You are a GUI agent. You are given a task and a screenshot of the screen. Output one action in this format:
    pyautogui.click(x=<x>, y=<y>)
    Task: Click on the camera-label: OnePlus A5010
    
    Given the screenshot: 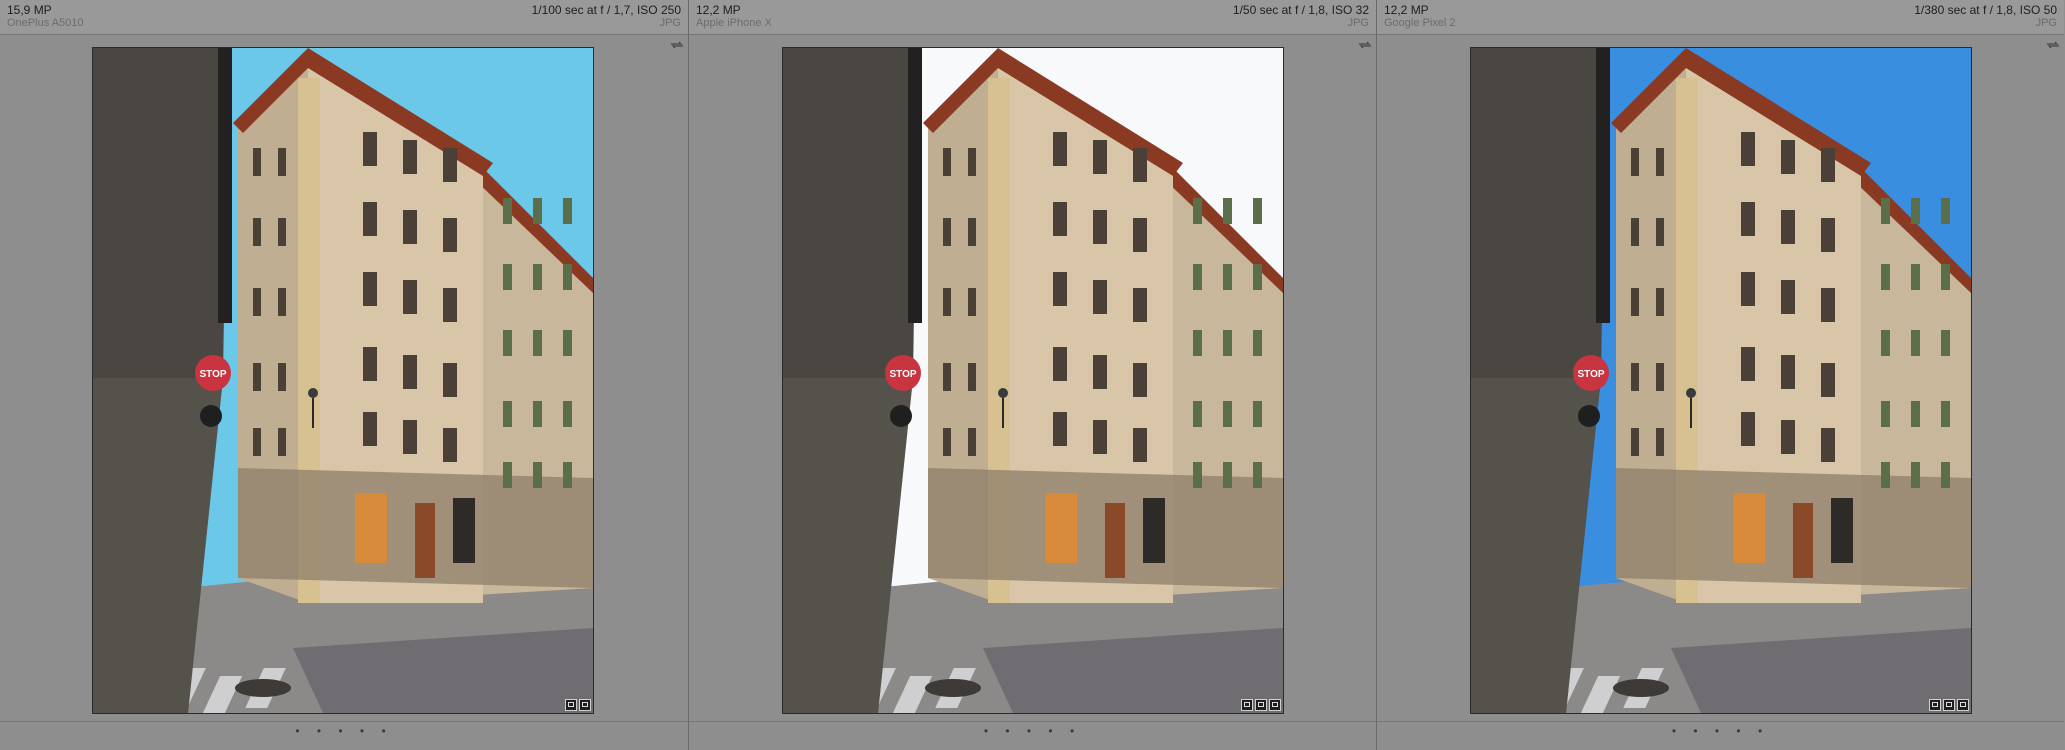 What is the action you would take?
    pyautogui.click(x=45, y=23)
    